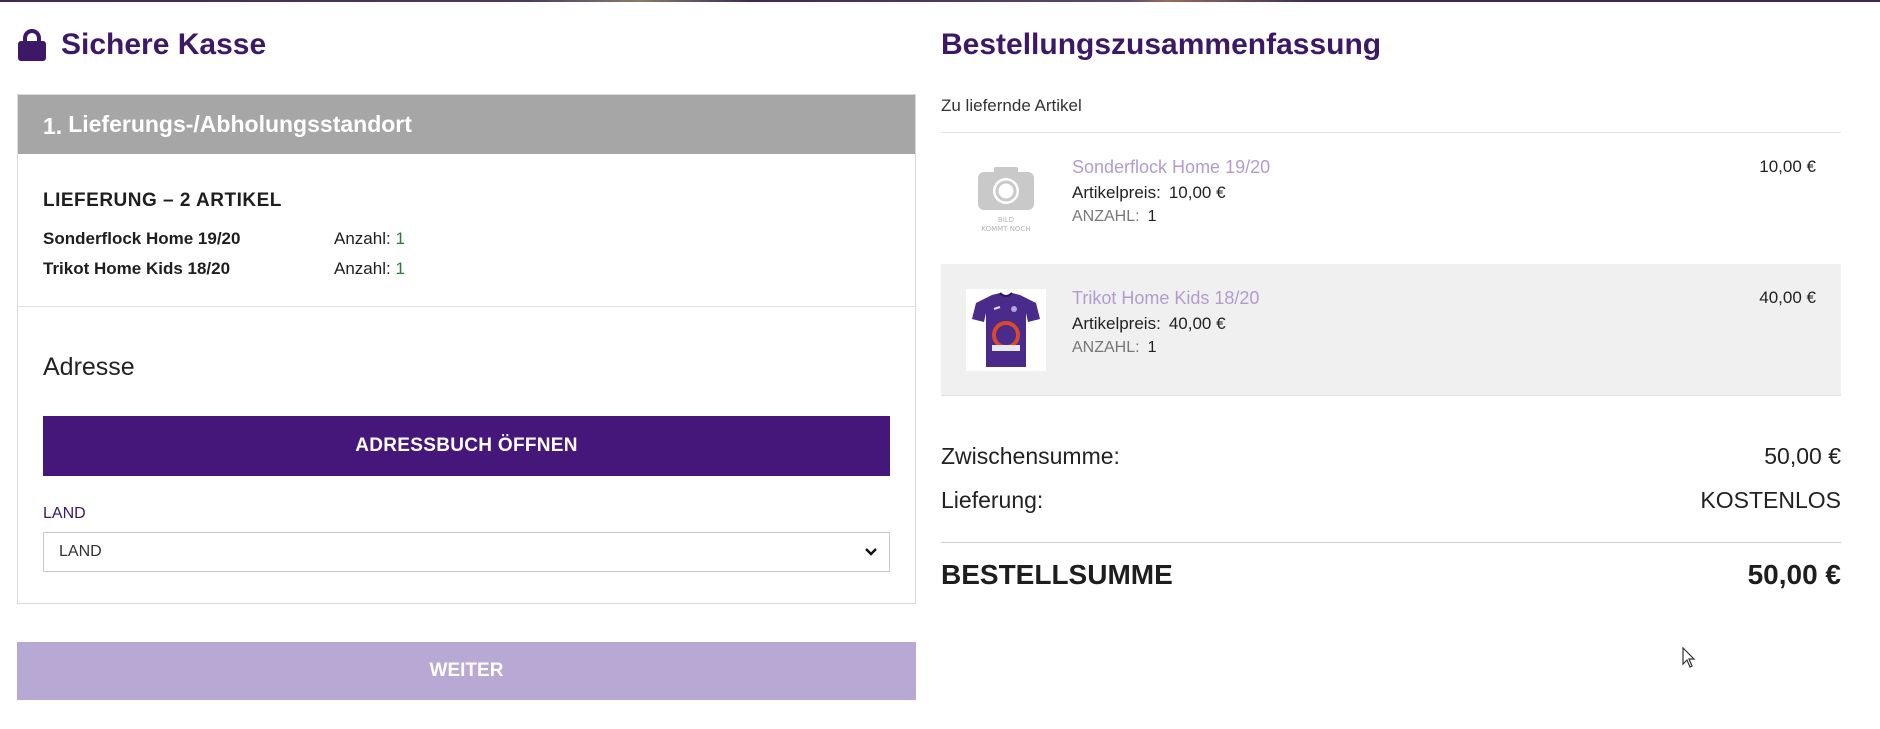  I want to click on unit-price: Artikelpreis: 40,00 €, so click(1149, 324).